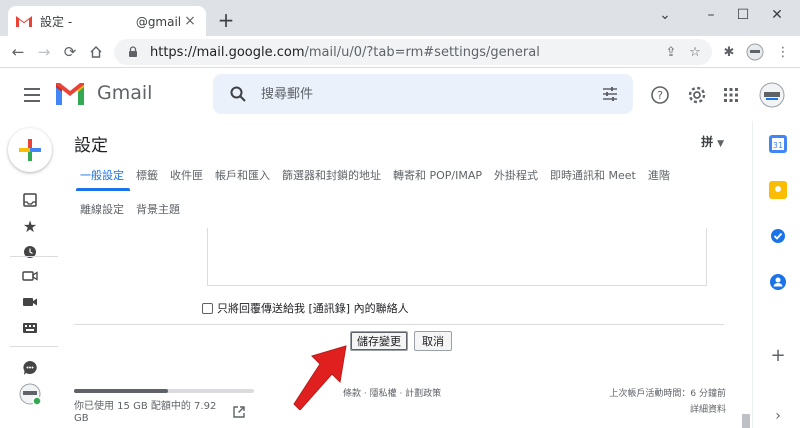  What do you see at coordinates (133, 51) in the screenshot?
I see `lock-icon` at bounding box center [133, 51].